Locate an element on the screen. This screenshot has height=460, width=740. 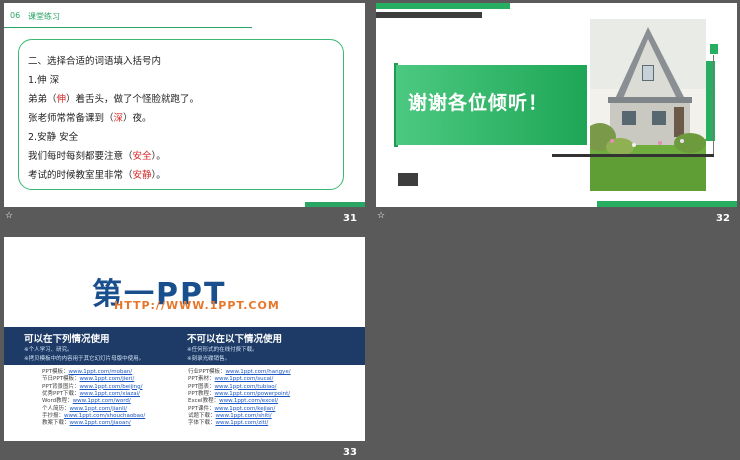
link-row: 节日PPT模板：www.1ppt.com/jieri/ is located at coordinates (88, 379).